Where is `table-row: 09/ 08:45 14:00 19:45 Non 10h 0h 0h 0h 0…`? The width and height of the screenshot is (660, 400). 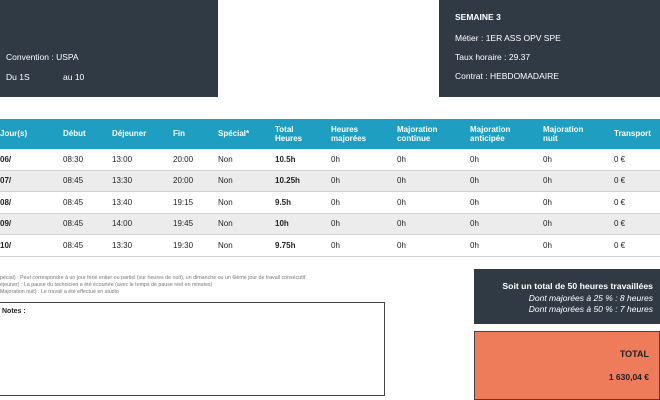 table-row: 09/ 08:45 14:00 19:45 Non 10h 0h 0h 0h 0… is located at coordinates (330, 224).